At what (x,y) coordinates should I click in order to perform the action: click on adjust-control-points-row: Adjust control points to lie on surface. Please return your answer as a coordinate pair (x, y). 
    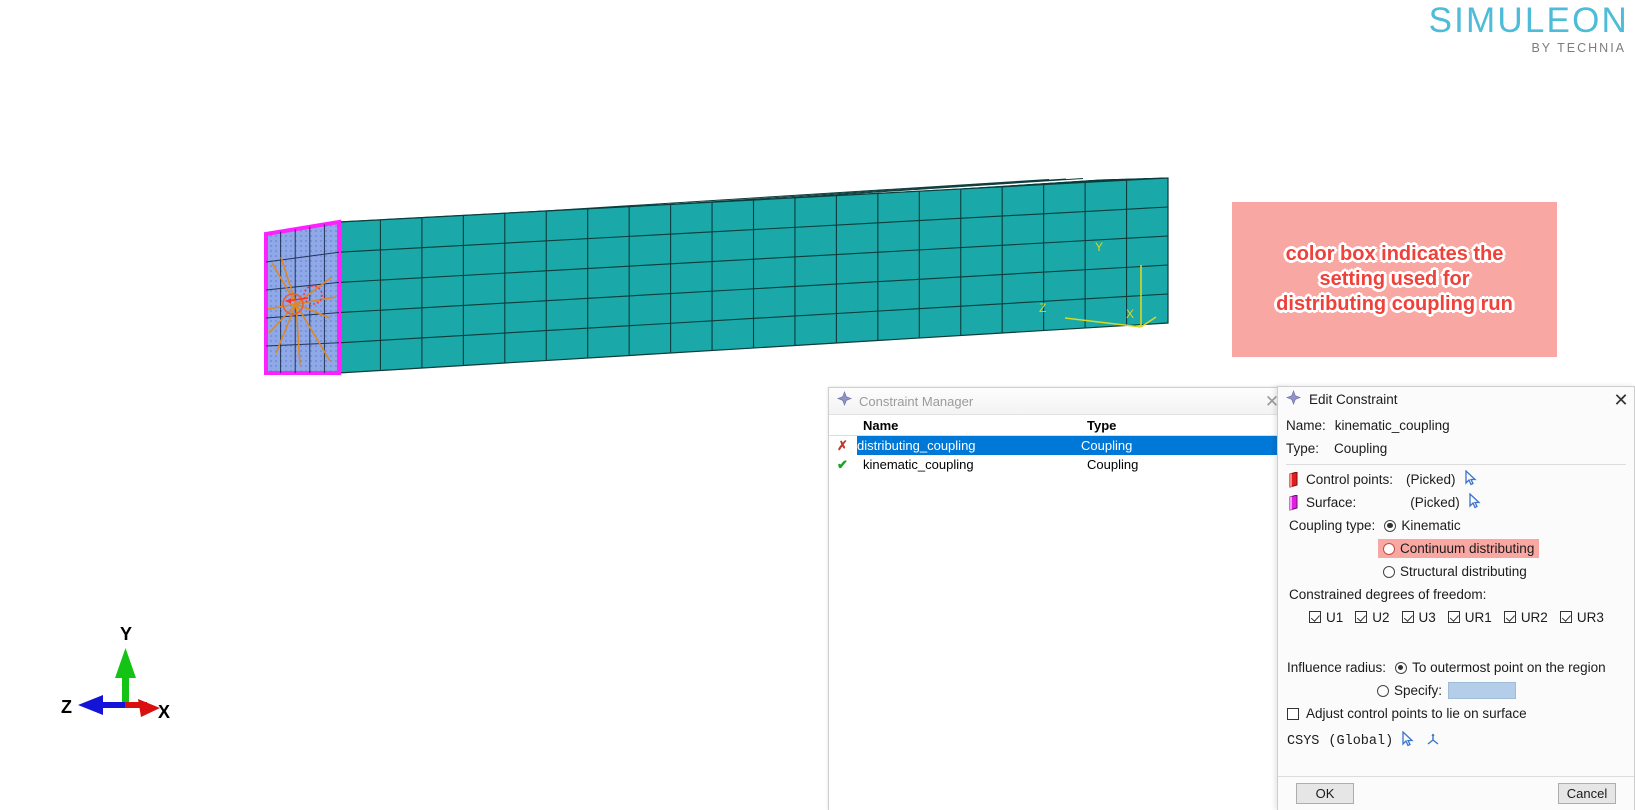
    Looking at the image, I should click on (1456, 713).